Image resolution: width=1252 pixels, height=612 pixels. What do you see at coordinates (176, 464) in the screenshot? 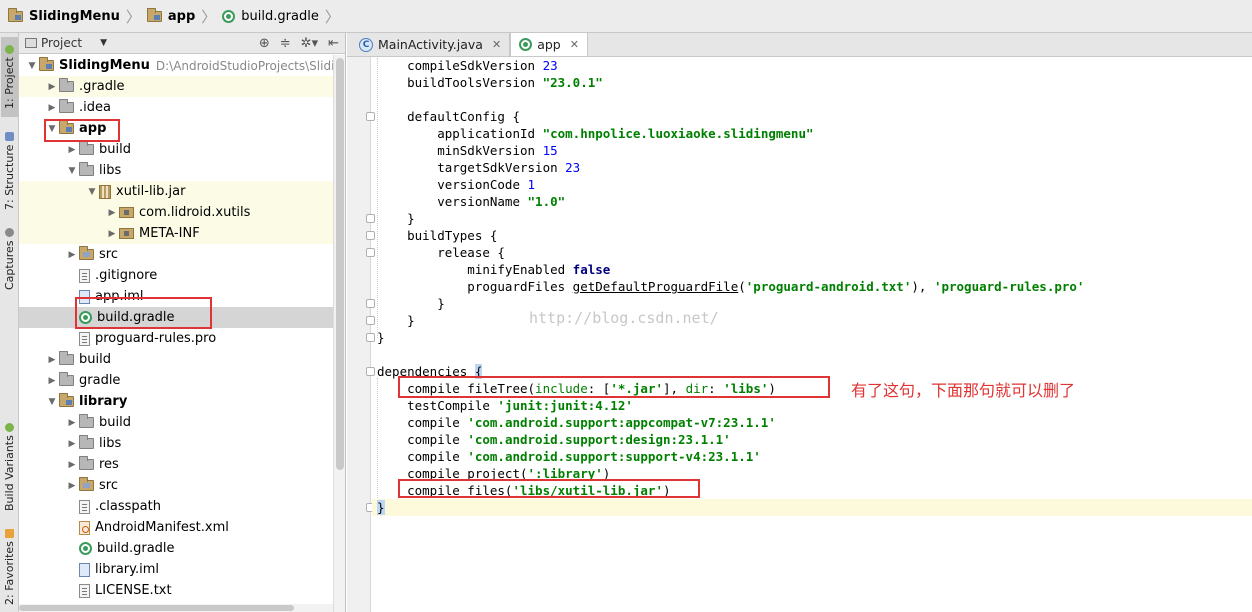
I see `tree-item: ▶ res` at bounding box center [176, 464].